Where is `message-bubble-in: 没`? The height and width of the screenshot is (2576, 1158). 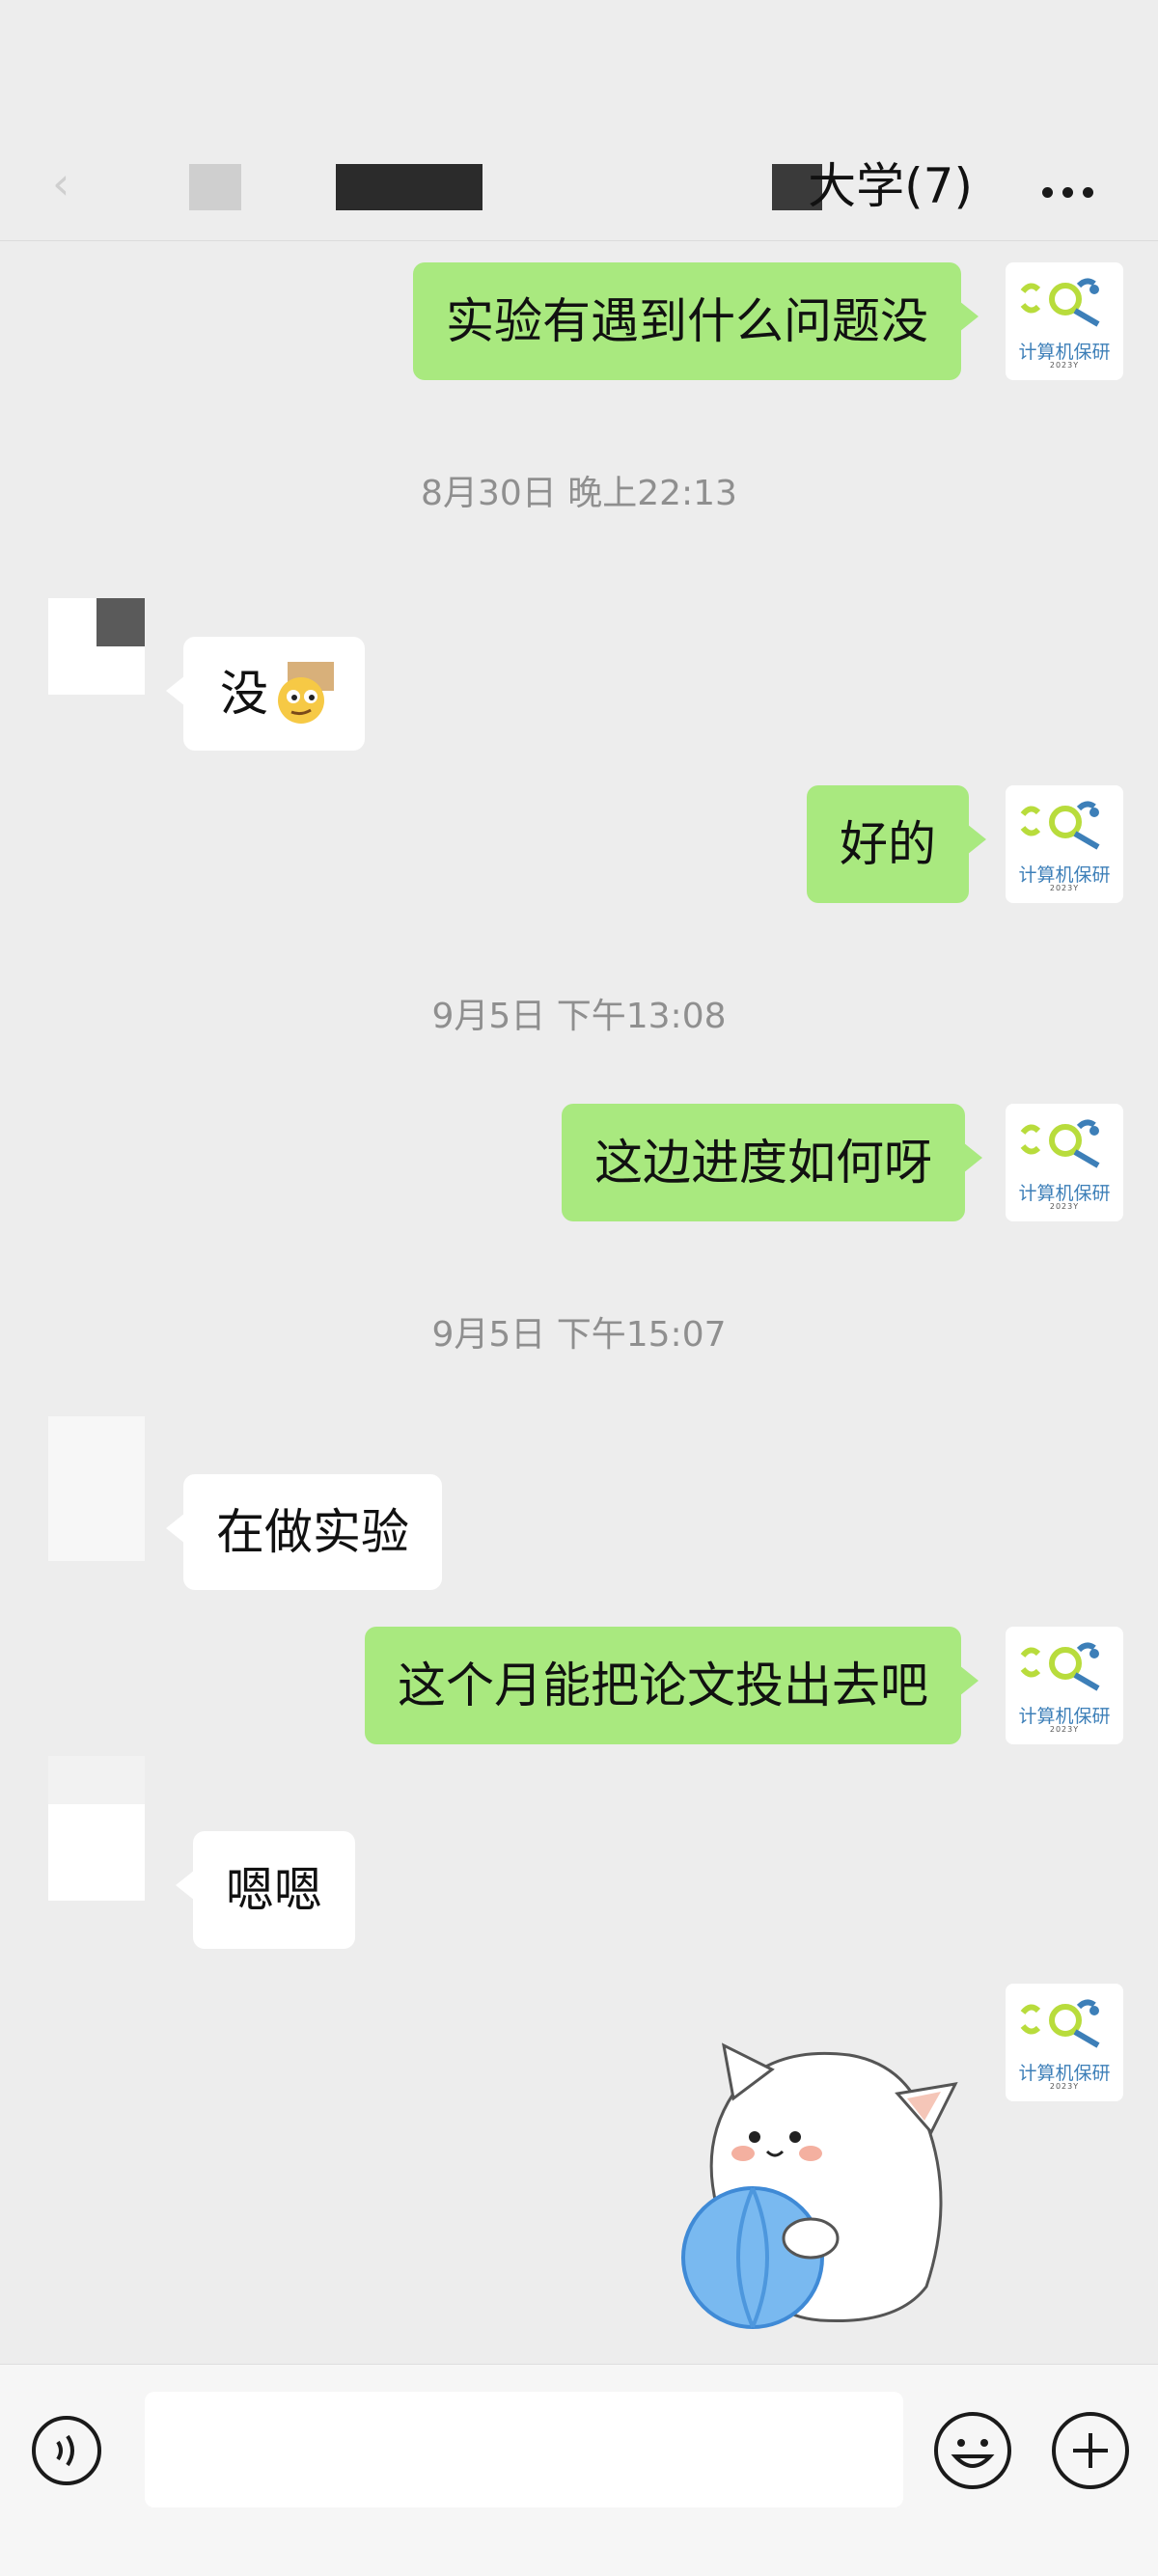
message-bubble-in: 没 is located at coordinates (265, 694).